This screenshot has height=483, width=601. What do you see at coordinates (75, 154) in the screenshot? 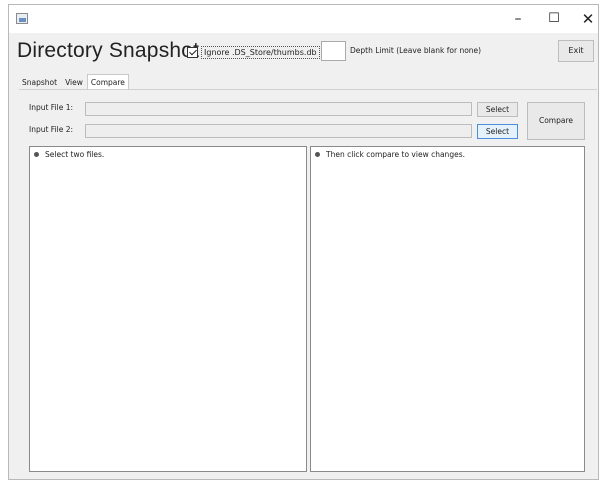
I see `list-item-label: Select two files.` at bounding box center [75, 154].